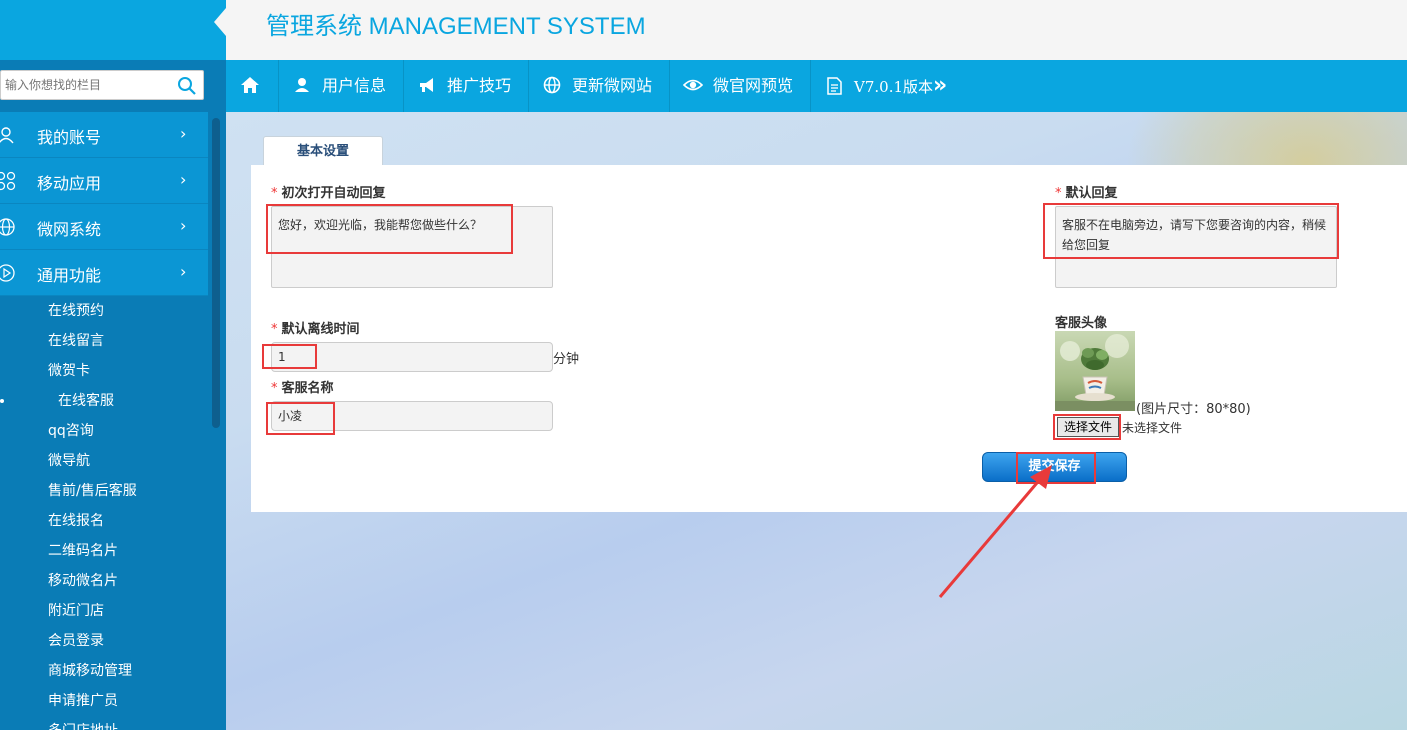 Image resolution: width=1407 pixels, height=730 pixels. What do you see at coordinates (69, 183) in the screenshot?
I see `sidebar-item-label: 移动应用` at bounding box center [69, 183].